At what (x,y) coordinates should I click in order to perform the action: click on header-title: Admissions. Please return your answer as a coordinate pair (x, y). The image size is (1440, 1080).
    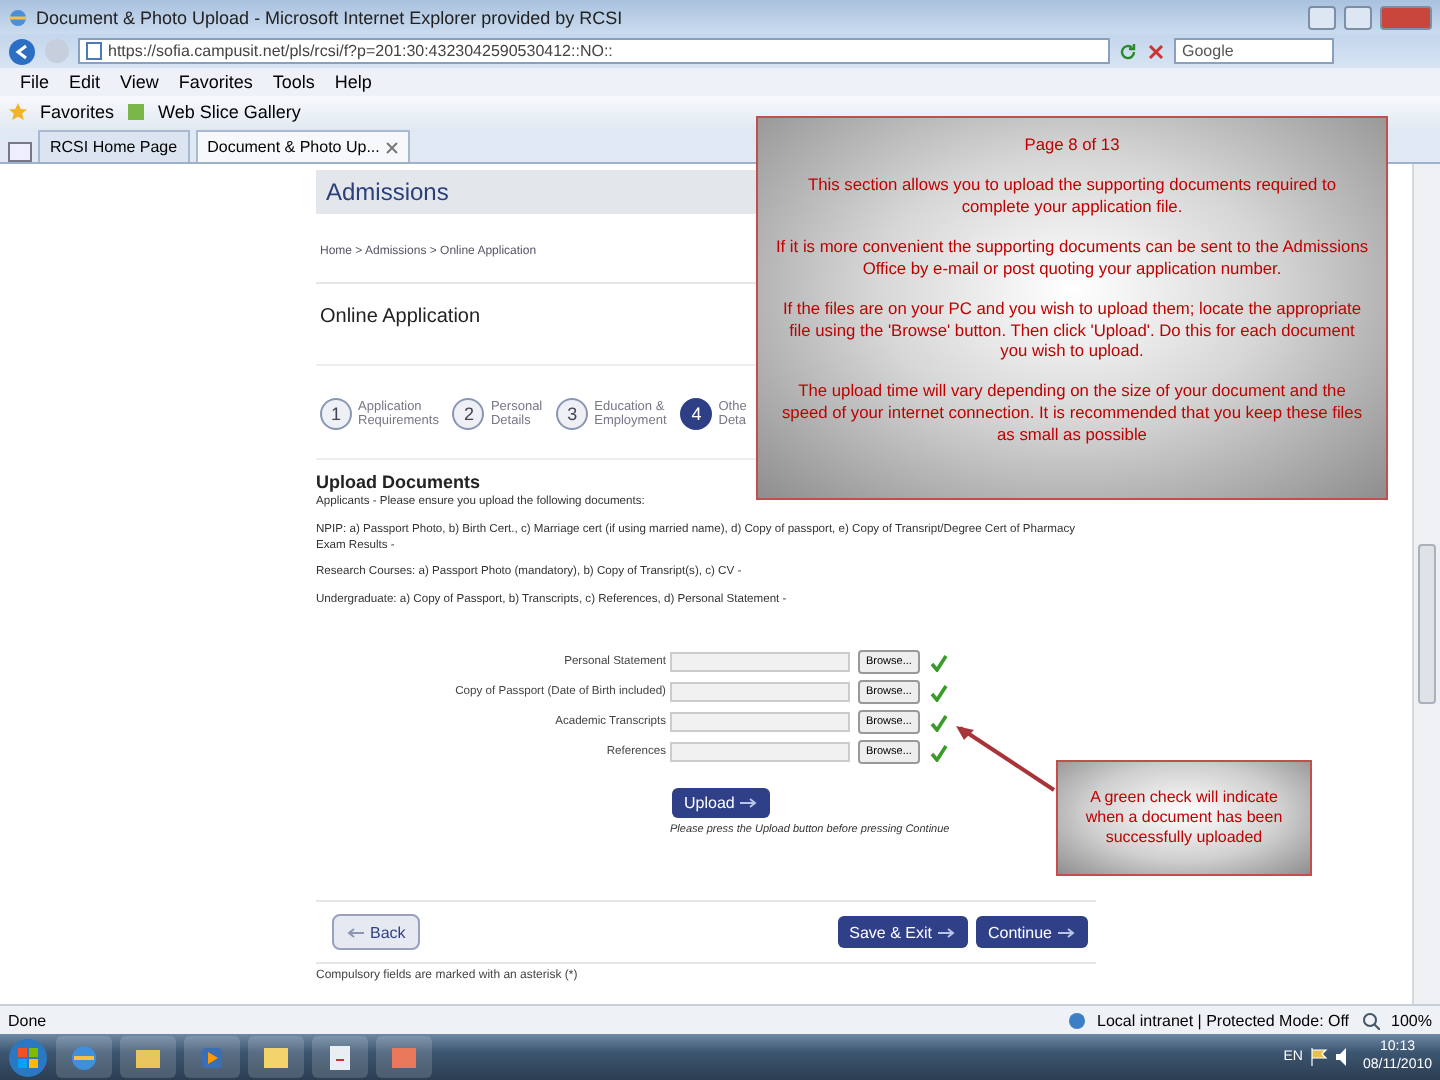
    Looking at the image, I should click on (387, 192).